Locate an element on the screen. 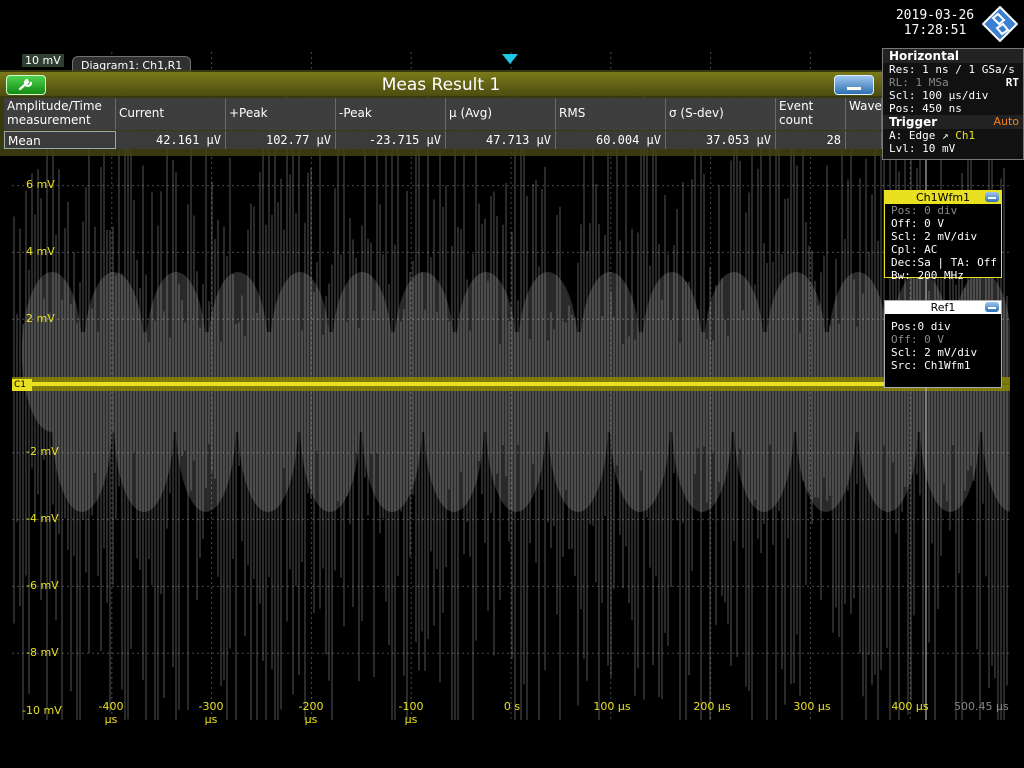 The height and width of the screenshot is (768, 1024). ref1-title-bar: Ref1 is located at coordinates (943, 307).